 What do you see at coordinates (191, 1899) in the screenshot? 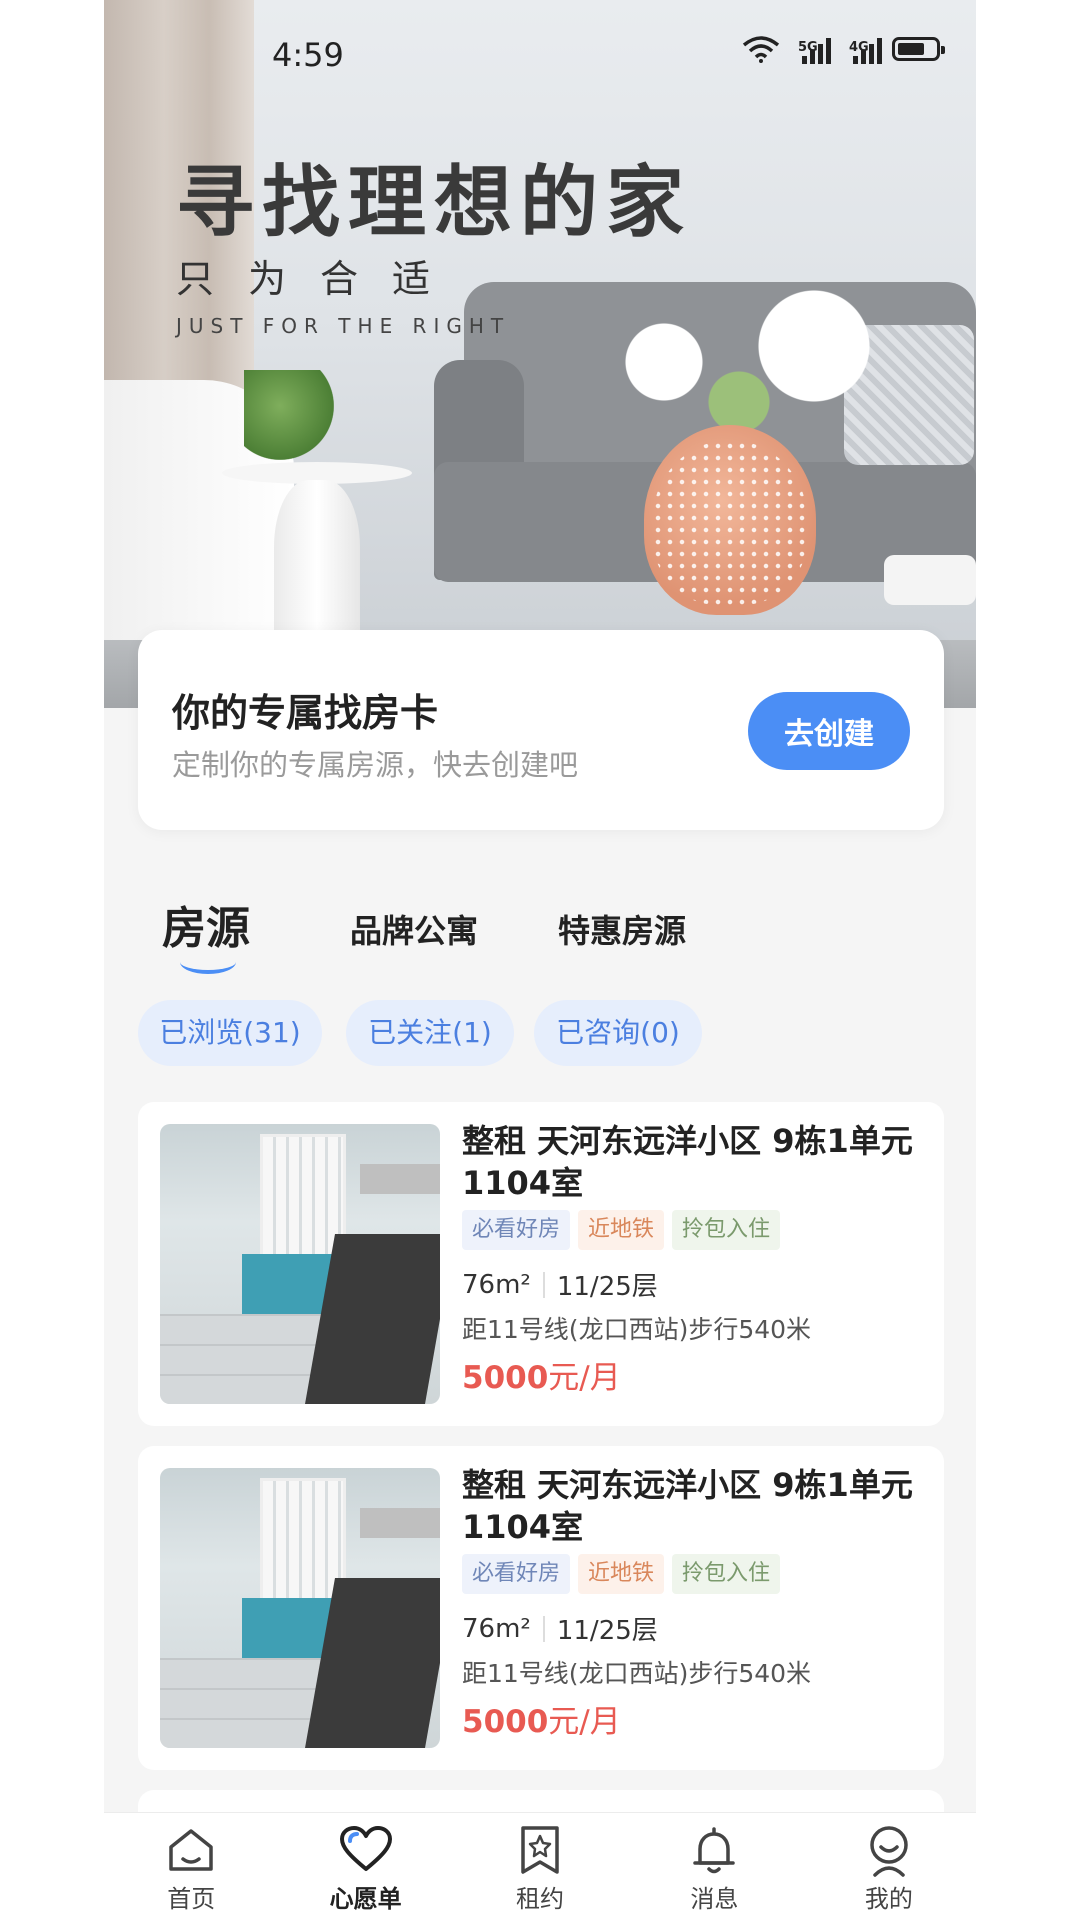
I see `nav-home-label: 首页` at bounding box center [191, 1899].